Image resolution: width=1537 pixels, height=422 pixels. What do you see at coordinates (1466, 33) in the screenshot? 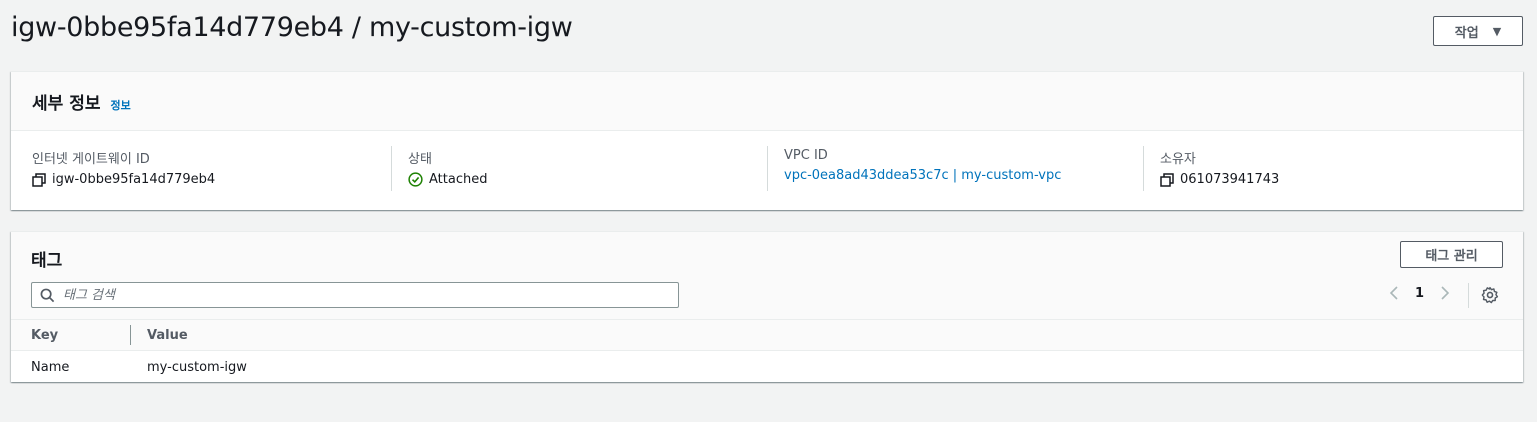
I see `actions-label: 작업` at bounding box center [1466, 33].